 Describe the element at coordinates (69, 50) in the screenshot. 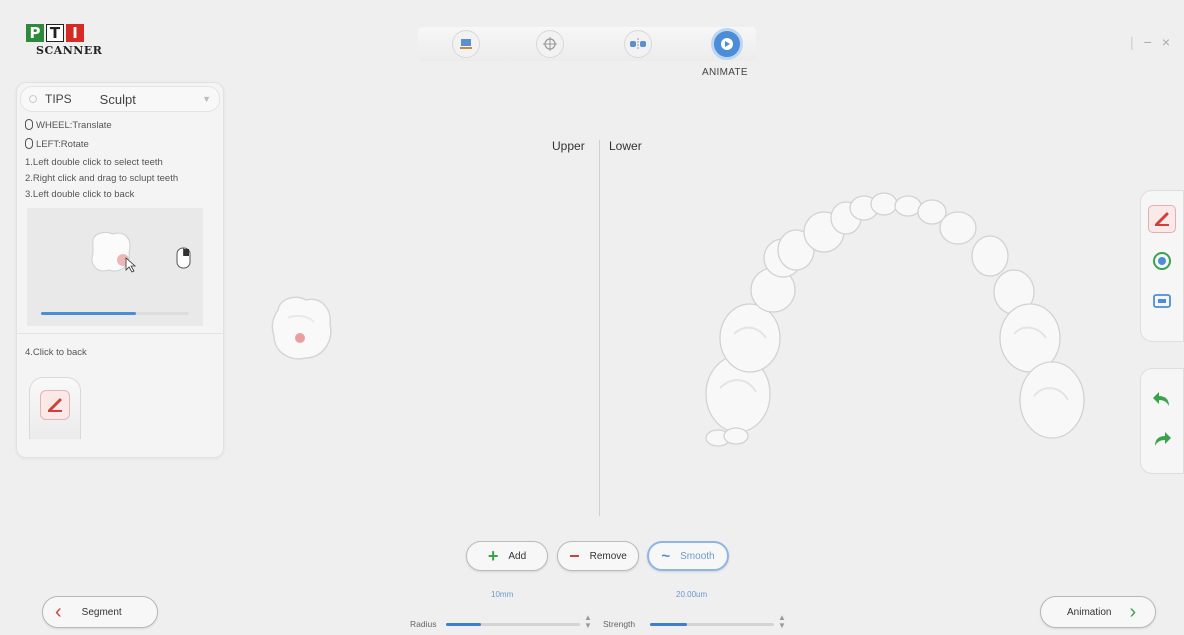

I see `logo-subtitle: SCANNER` at that location.